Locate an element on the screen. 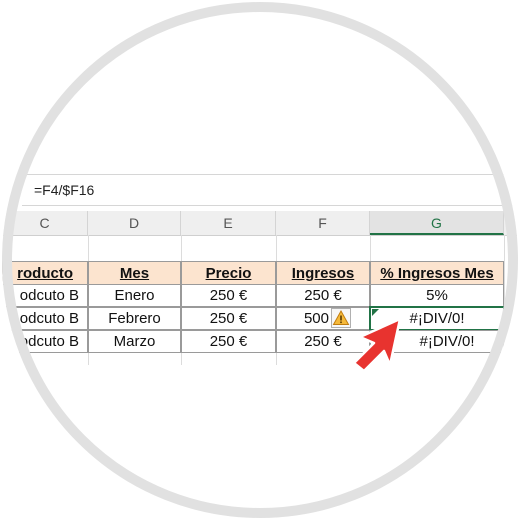 The width and height of the screenshot is (520, 520). column-letter: D is located at coordinates (134, 223).